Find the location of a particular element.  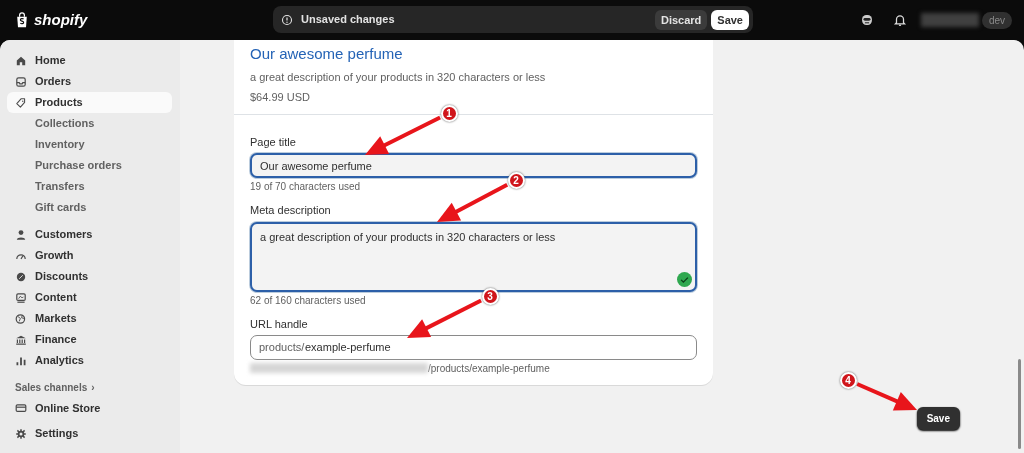

sidebar-item: Purchase orders is located at coordinates (89, 165).